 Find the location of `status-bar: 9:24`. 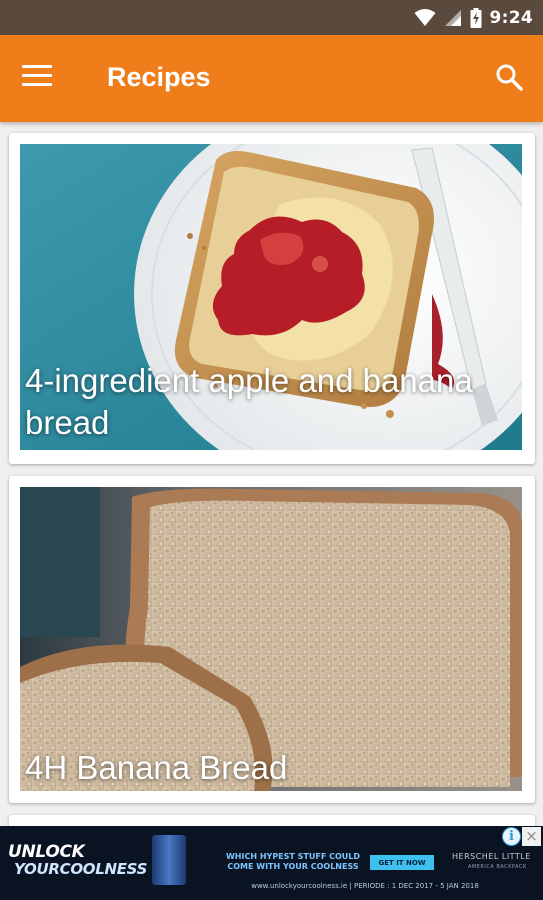

status-bar: 9:24 is located at coordinates (271, 17).